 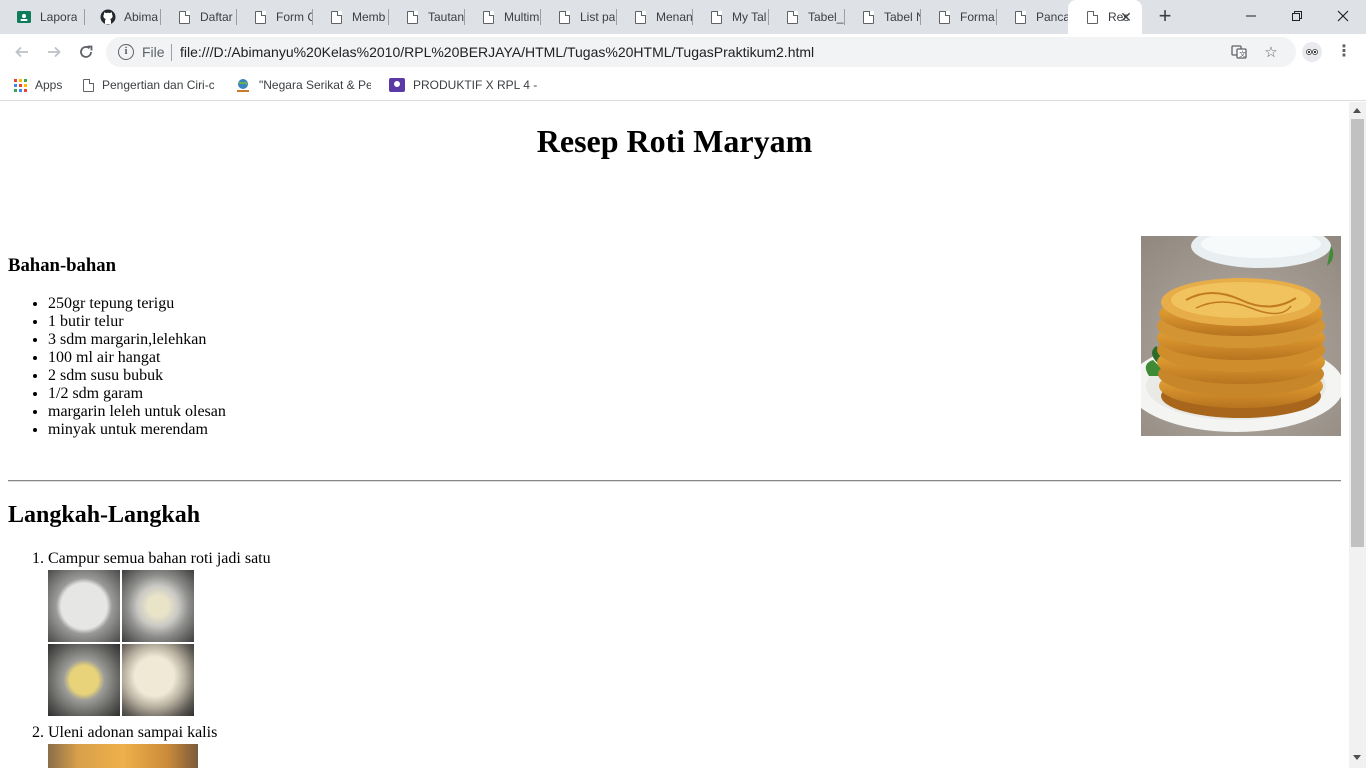 What do you see at coordinates (1357, 333) in the screenshot?
I see `scroll-thumb` at bounding box center [1357, 333].